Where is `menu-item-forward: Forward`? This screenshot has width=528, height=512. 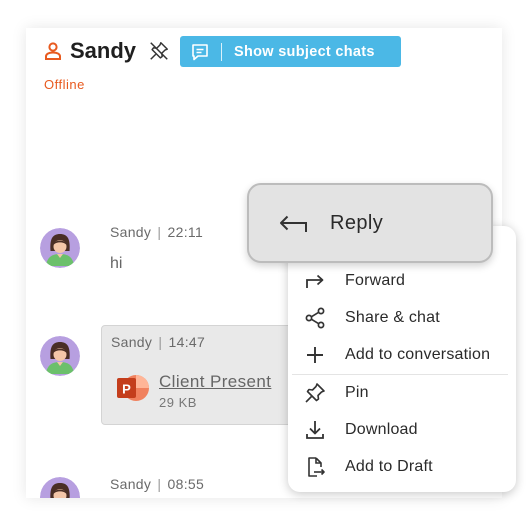
menu-item-forward: Forward is located at coordinates (402, 280).